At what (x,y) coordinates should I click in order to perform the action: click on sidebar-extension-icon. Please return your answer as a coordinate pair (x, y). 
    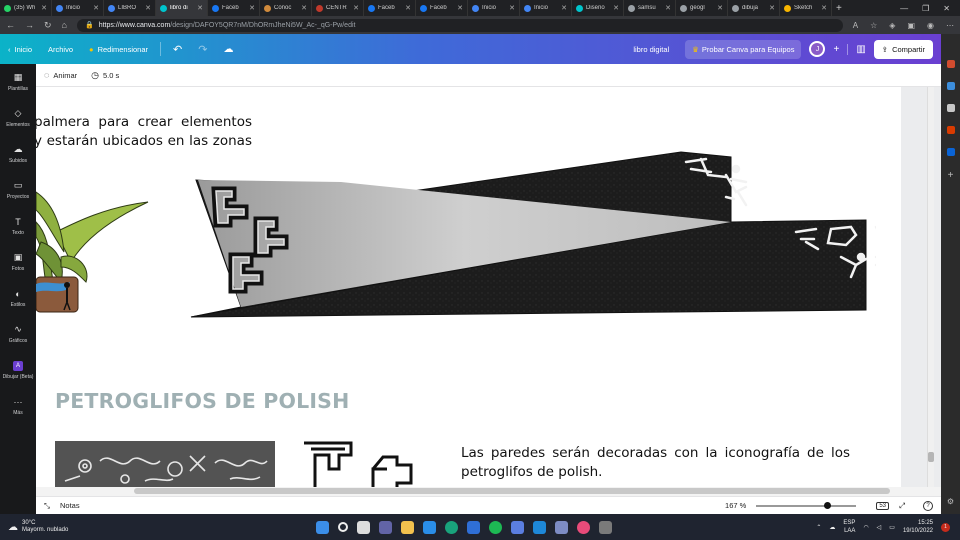
    Looking at the image, I should click on (950, 86).